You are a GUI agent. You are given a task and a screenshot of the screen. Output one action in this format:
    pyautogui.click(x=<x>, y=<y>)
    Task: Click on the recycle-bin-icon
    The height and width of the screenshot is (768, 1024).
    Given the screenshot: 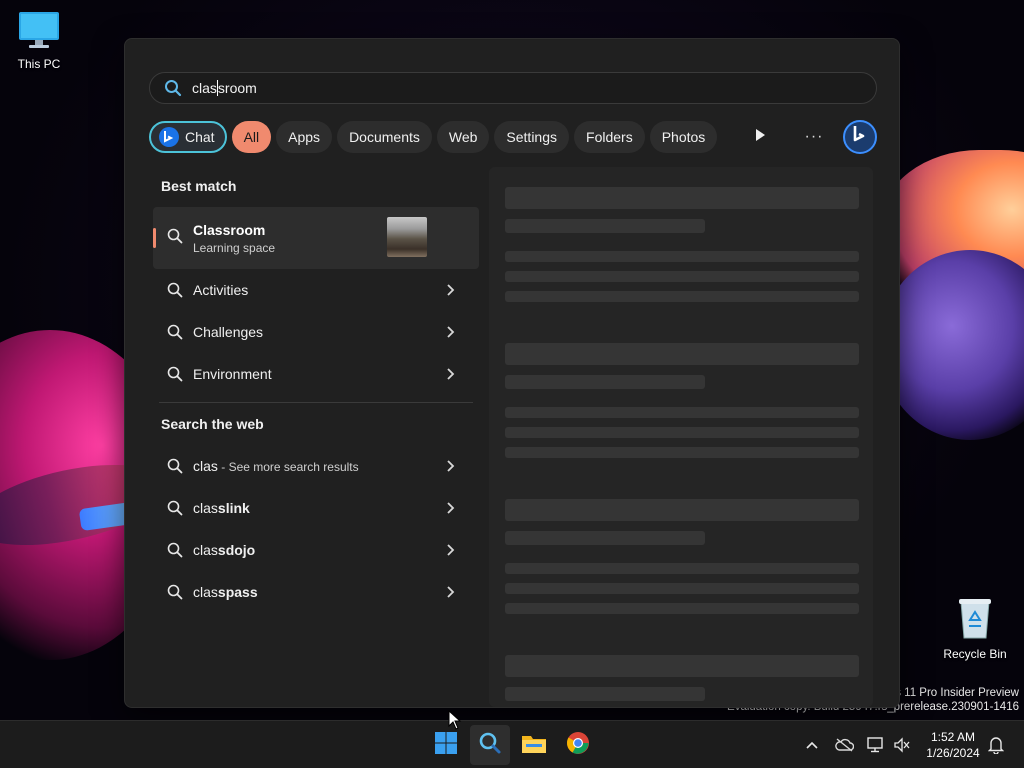 What is the action you would take?
    pyautogui.click(x=975, y=621)
    